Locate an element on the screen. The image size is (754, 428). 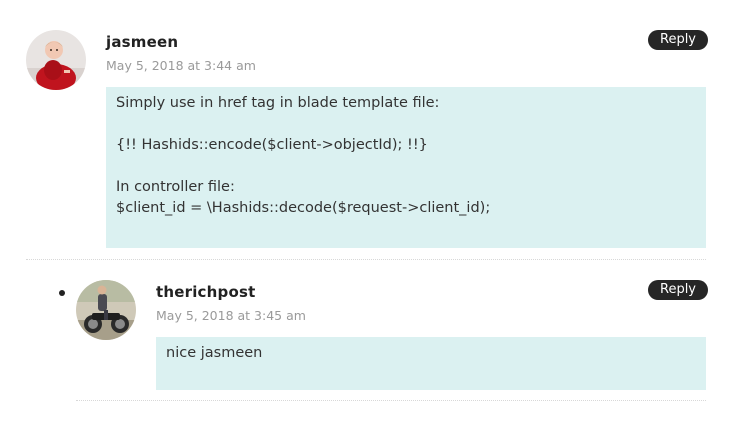
comment-text-line: In controller file: is located at coordinates (175, 187).